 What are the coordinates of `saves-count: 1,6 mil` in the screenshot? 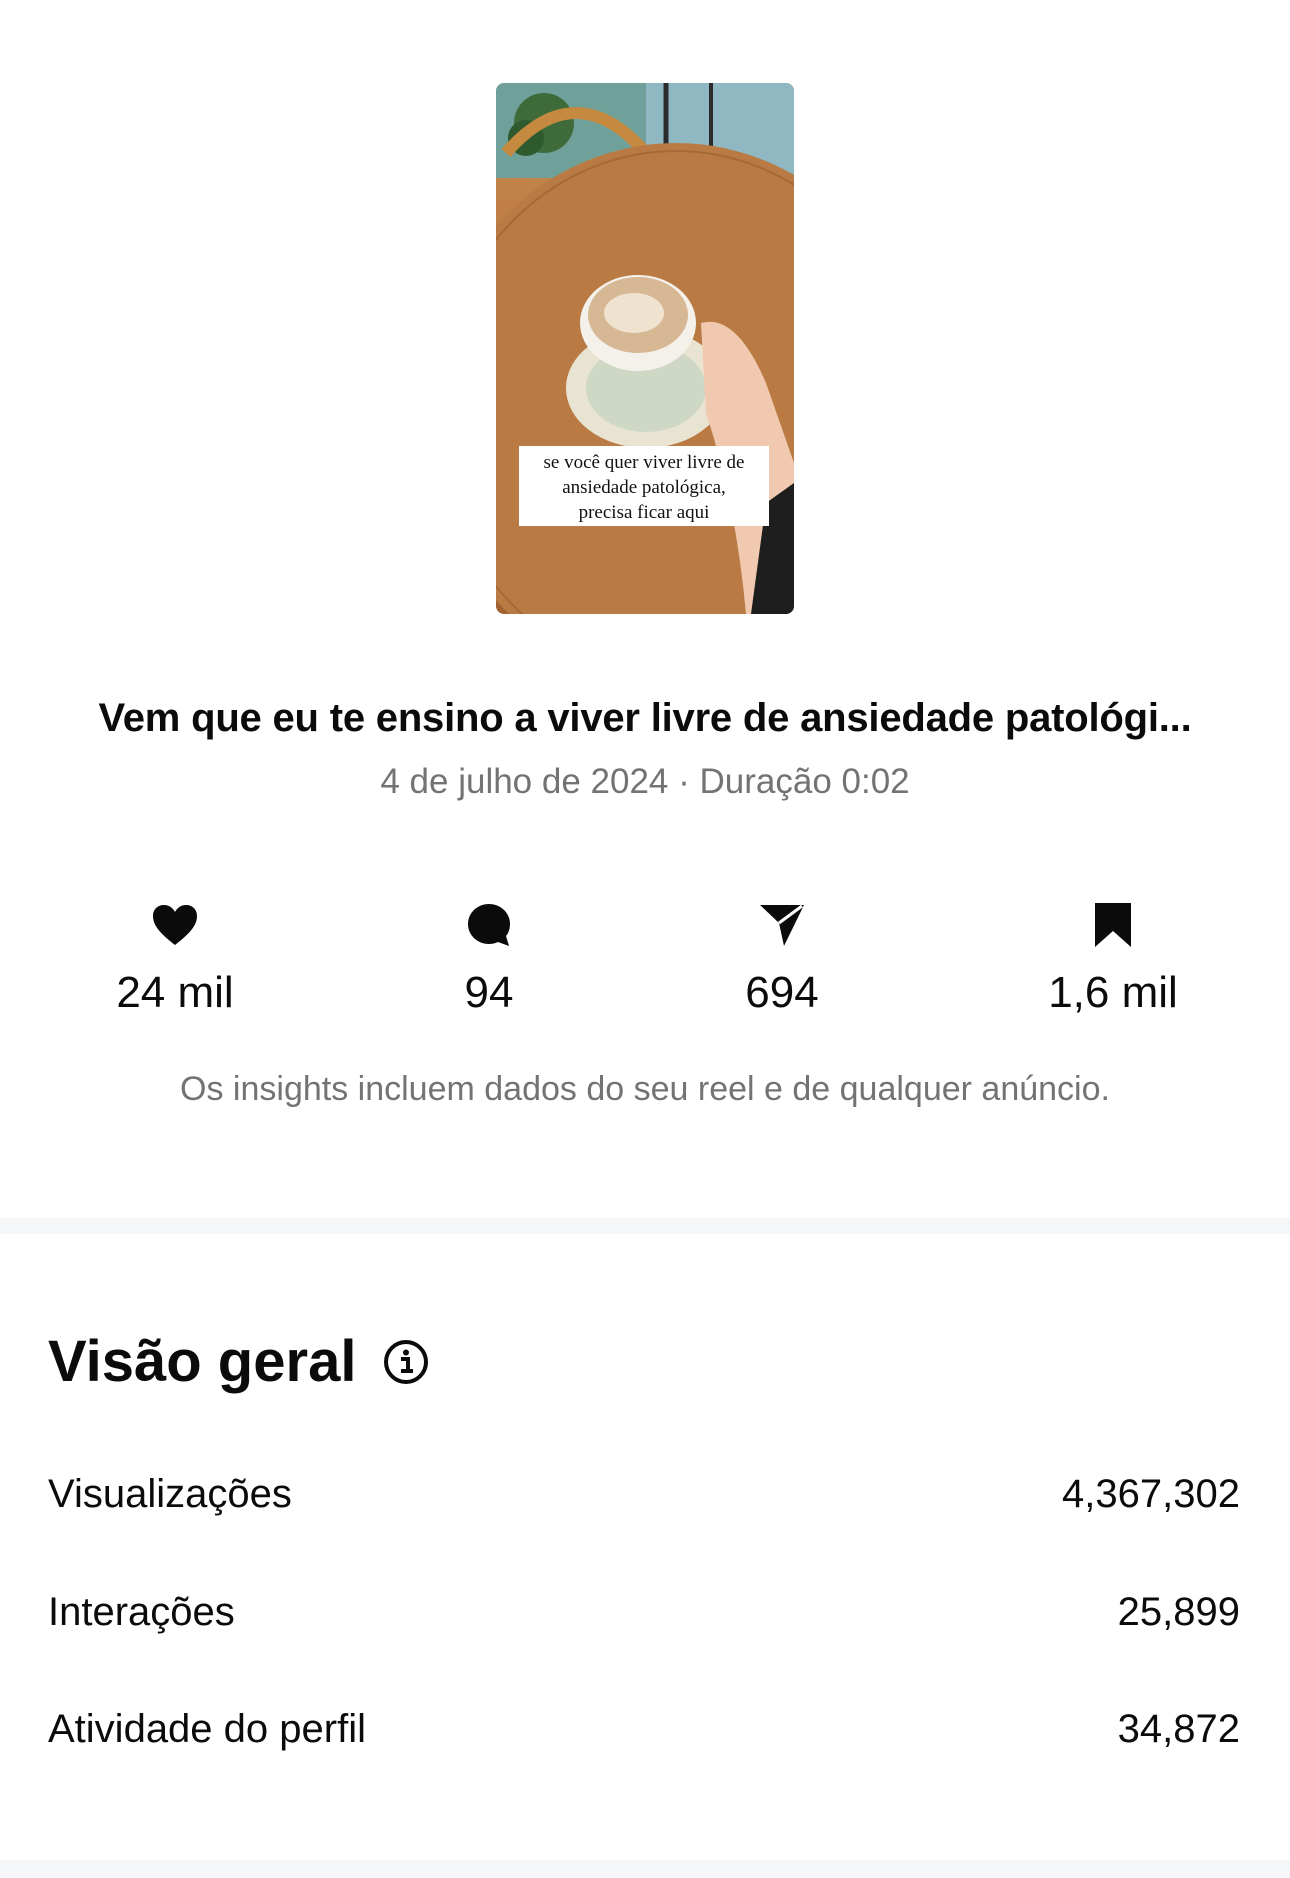 It's located at (1113, 992).